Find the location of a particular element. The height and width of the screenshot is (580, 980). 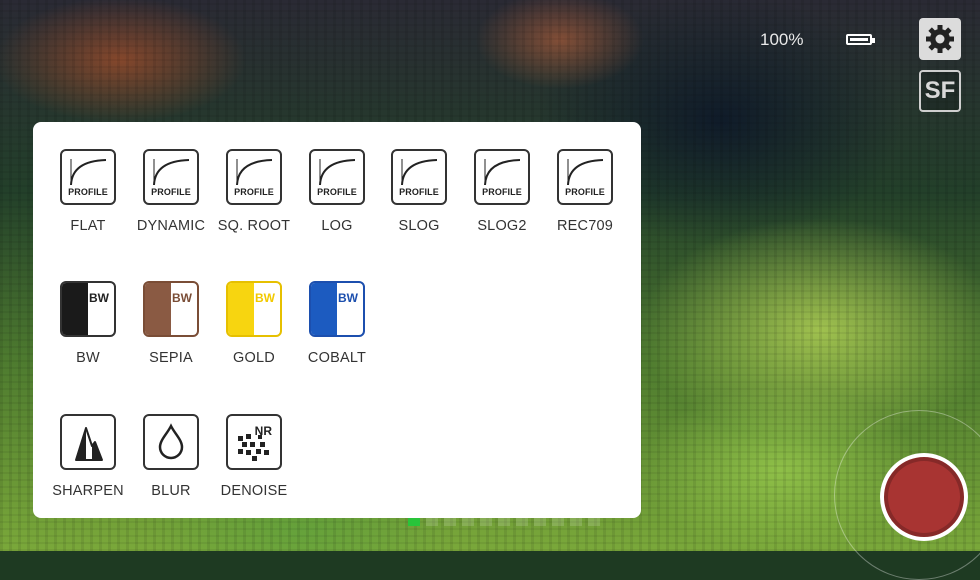

drop-icon is located at coordinates (171, 442).